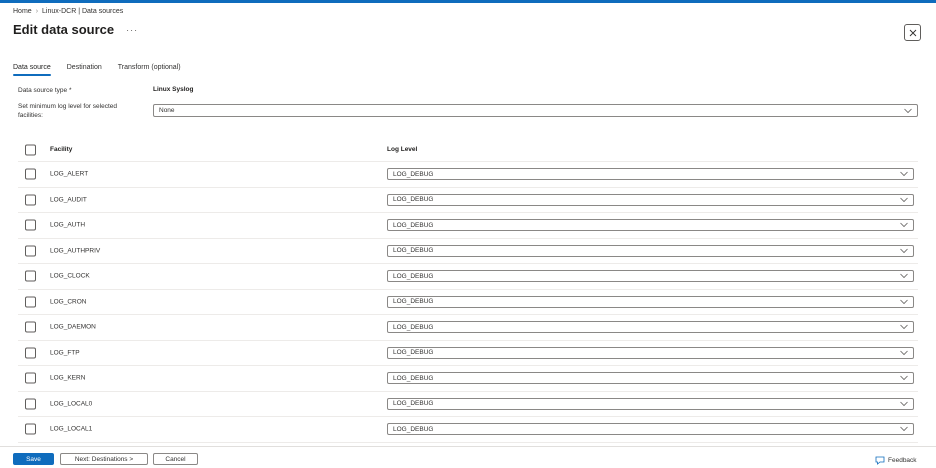  What do you see at coordinates (75, 251) in the screenshot?
I see `facility-name: LOG_AUTHPRIV` at bounding box center [75, 251].